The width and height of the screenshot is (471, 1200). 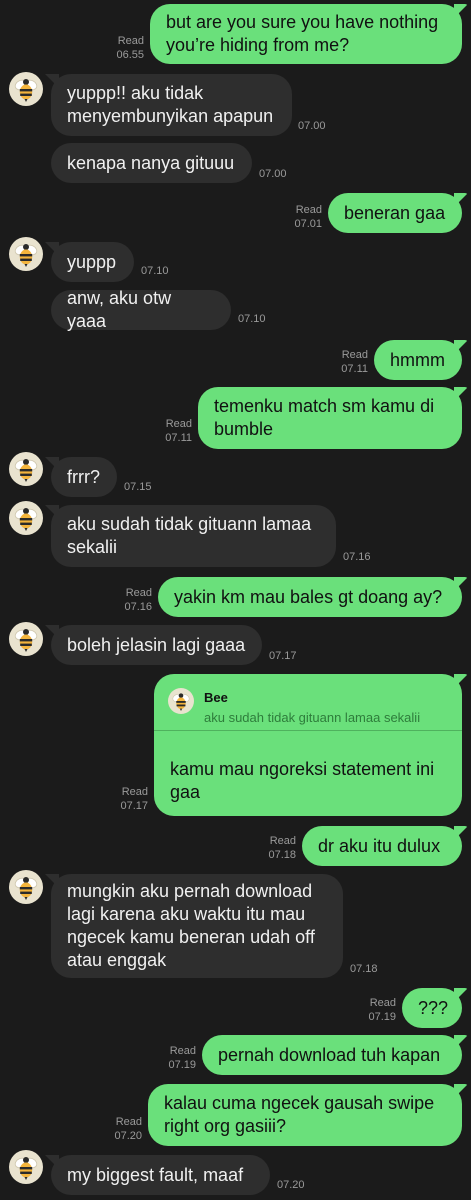 What do you see at coordinates (134, 799) in the screenshot?
I see `read-receipt: Read 07.17` at bounding box center [134, 799].